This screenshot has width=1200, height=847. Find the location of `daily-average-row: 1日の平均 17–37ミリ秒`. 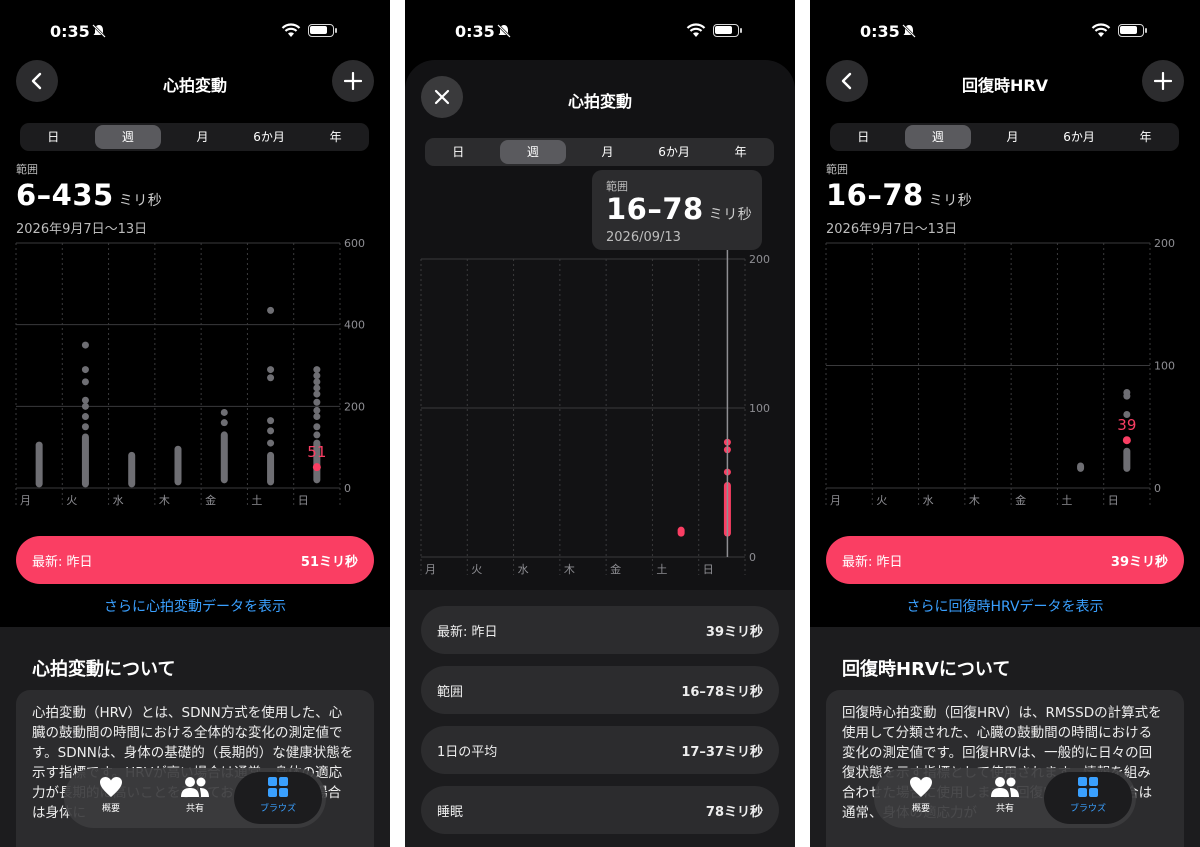

daily-average-row: 1日の平均 17–37ミリ秒 is located at coordinates (600, 750).